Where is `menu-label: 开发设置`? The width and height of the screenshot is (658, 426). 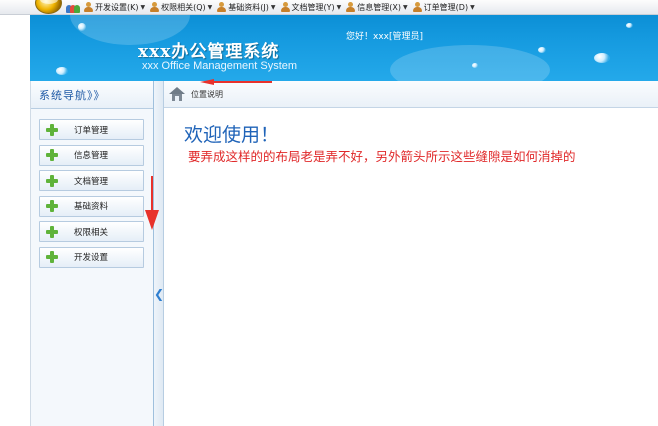
menu-label: 开发设置 is located at coordinates (111, 7).